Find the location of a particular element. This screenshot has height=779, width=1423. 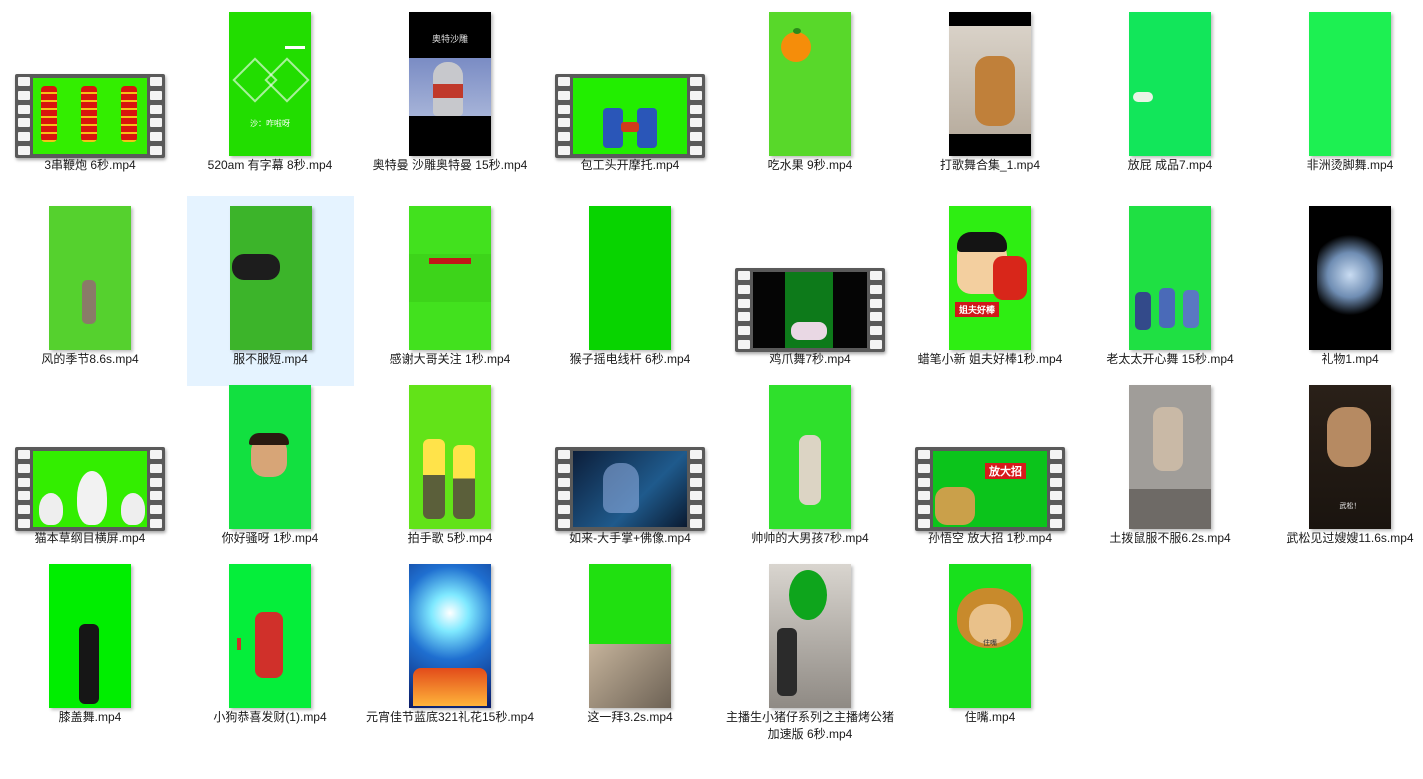

file-item: 礼物1.mp4 is located at coordinates (1341, 291).